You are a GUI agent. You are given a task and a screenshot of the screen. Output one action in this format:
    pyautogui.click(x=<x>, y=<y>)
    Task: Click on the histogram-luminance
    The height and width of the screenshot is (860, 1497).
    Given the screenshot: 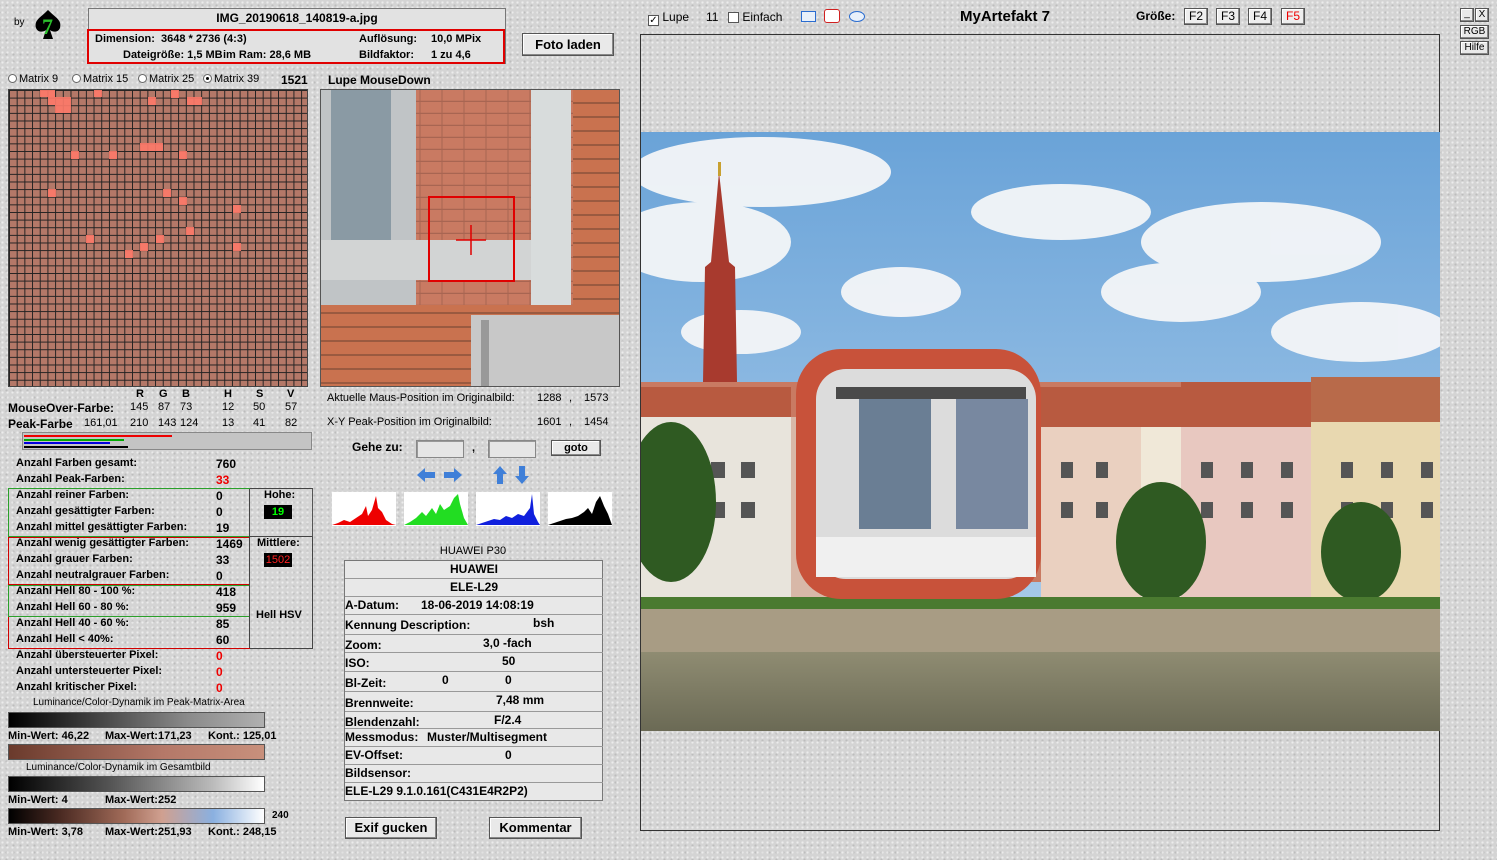 What is the action you would take?
    pyautogui.click(x=580, y=509)
    